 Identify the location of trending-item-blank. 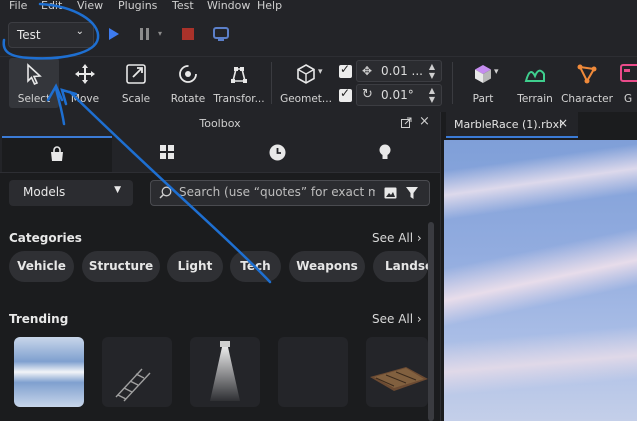
(313, 372).